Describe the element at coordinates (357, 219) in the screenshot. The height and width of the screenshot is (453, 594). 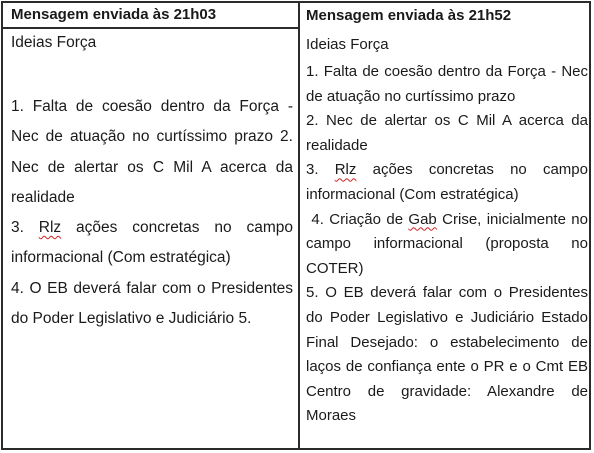
I see `right-item-4-prefix: 4. Criação de` at that location.